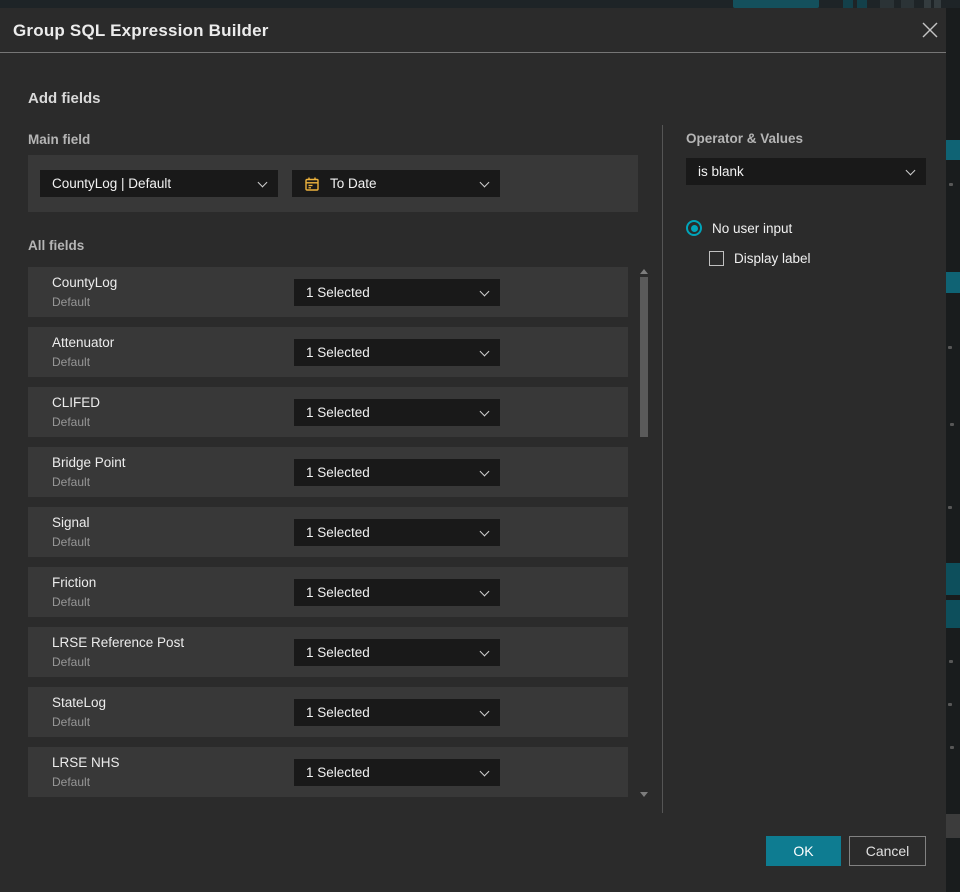 This screenshot has width=960, height=892. I want to click on field-row-attenuator: Attenuator Default 1 Selected, so click(328, 352).